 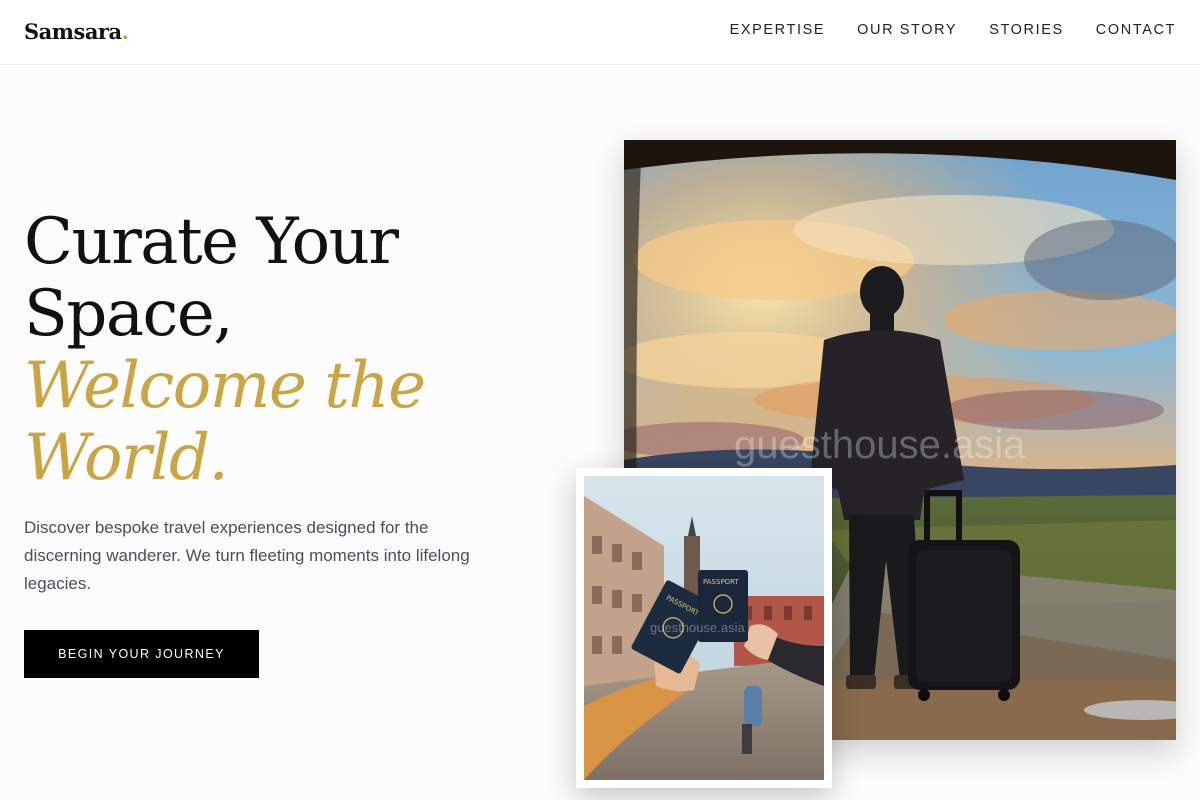 What do you see at coordinates (225, 386) in the screenshot?
I see `hero-title-accent-line-1: Welcome the` at bounding box center [225, 386].